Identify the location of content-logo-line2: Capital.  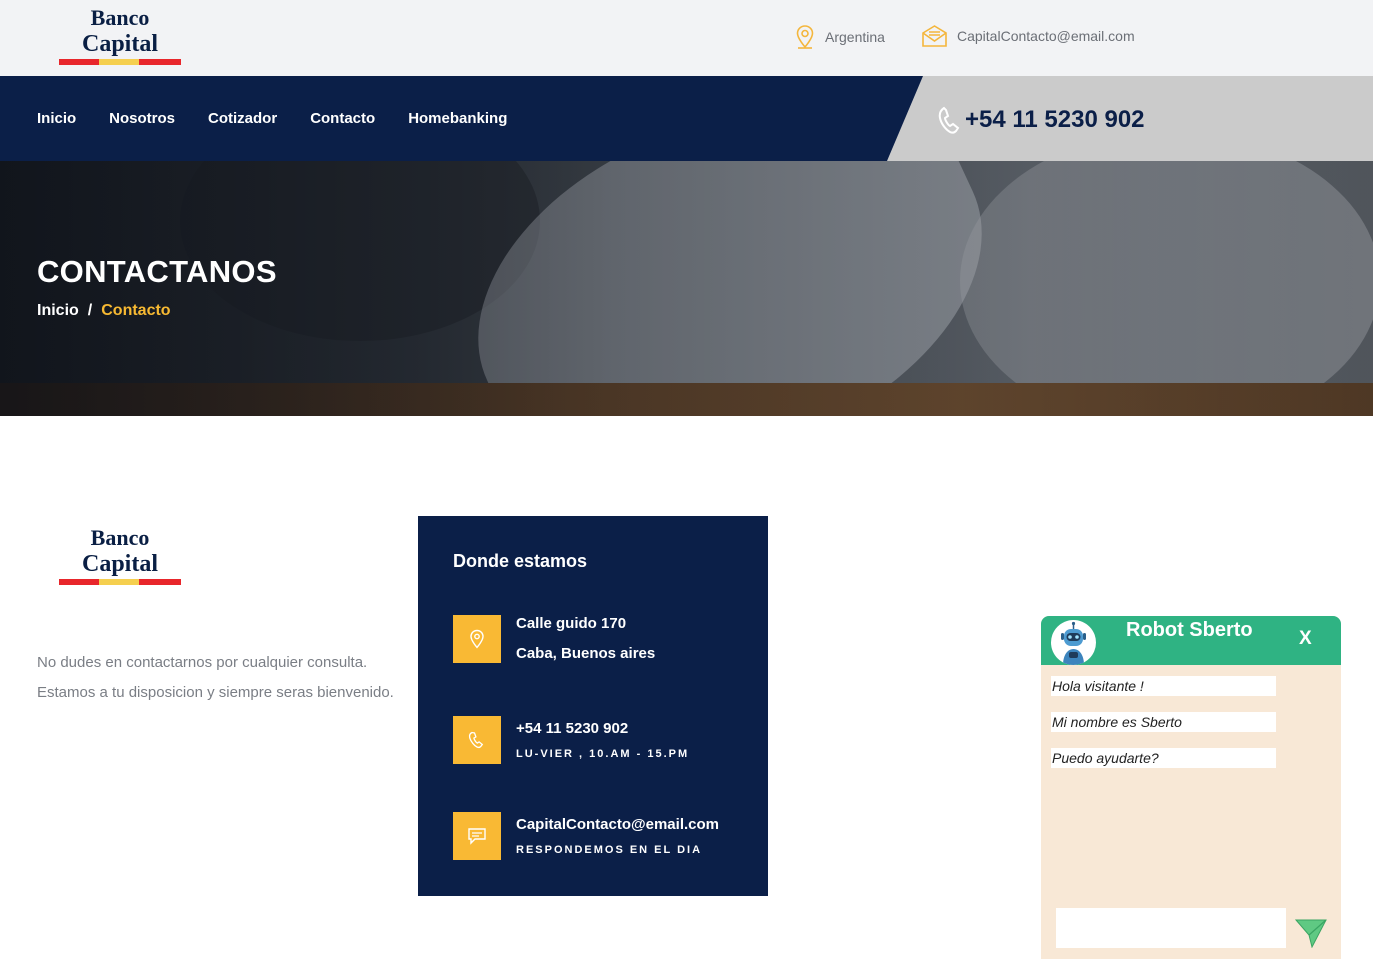
(119, 564).